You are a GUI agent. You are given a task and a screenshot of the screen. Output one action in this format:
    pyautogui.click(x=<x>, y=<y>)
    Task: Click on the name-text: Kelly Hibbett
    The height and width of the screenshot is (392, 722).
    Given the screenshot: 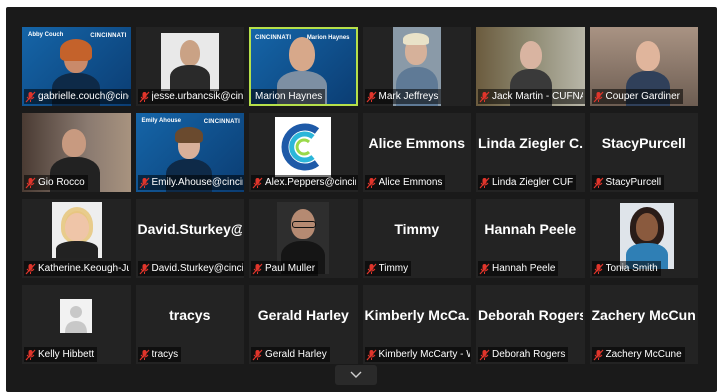 What is the action you would take?
    pyautogui.click(x=66, y=354)
    